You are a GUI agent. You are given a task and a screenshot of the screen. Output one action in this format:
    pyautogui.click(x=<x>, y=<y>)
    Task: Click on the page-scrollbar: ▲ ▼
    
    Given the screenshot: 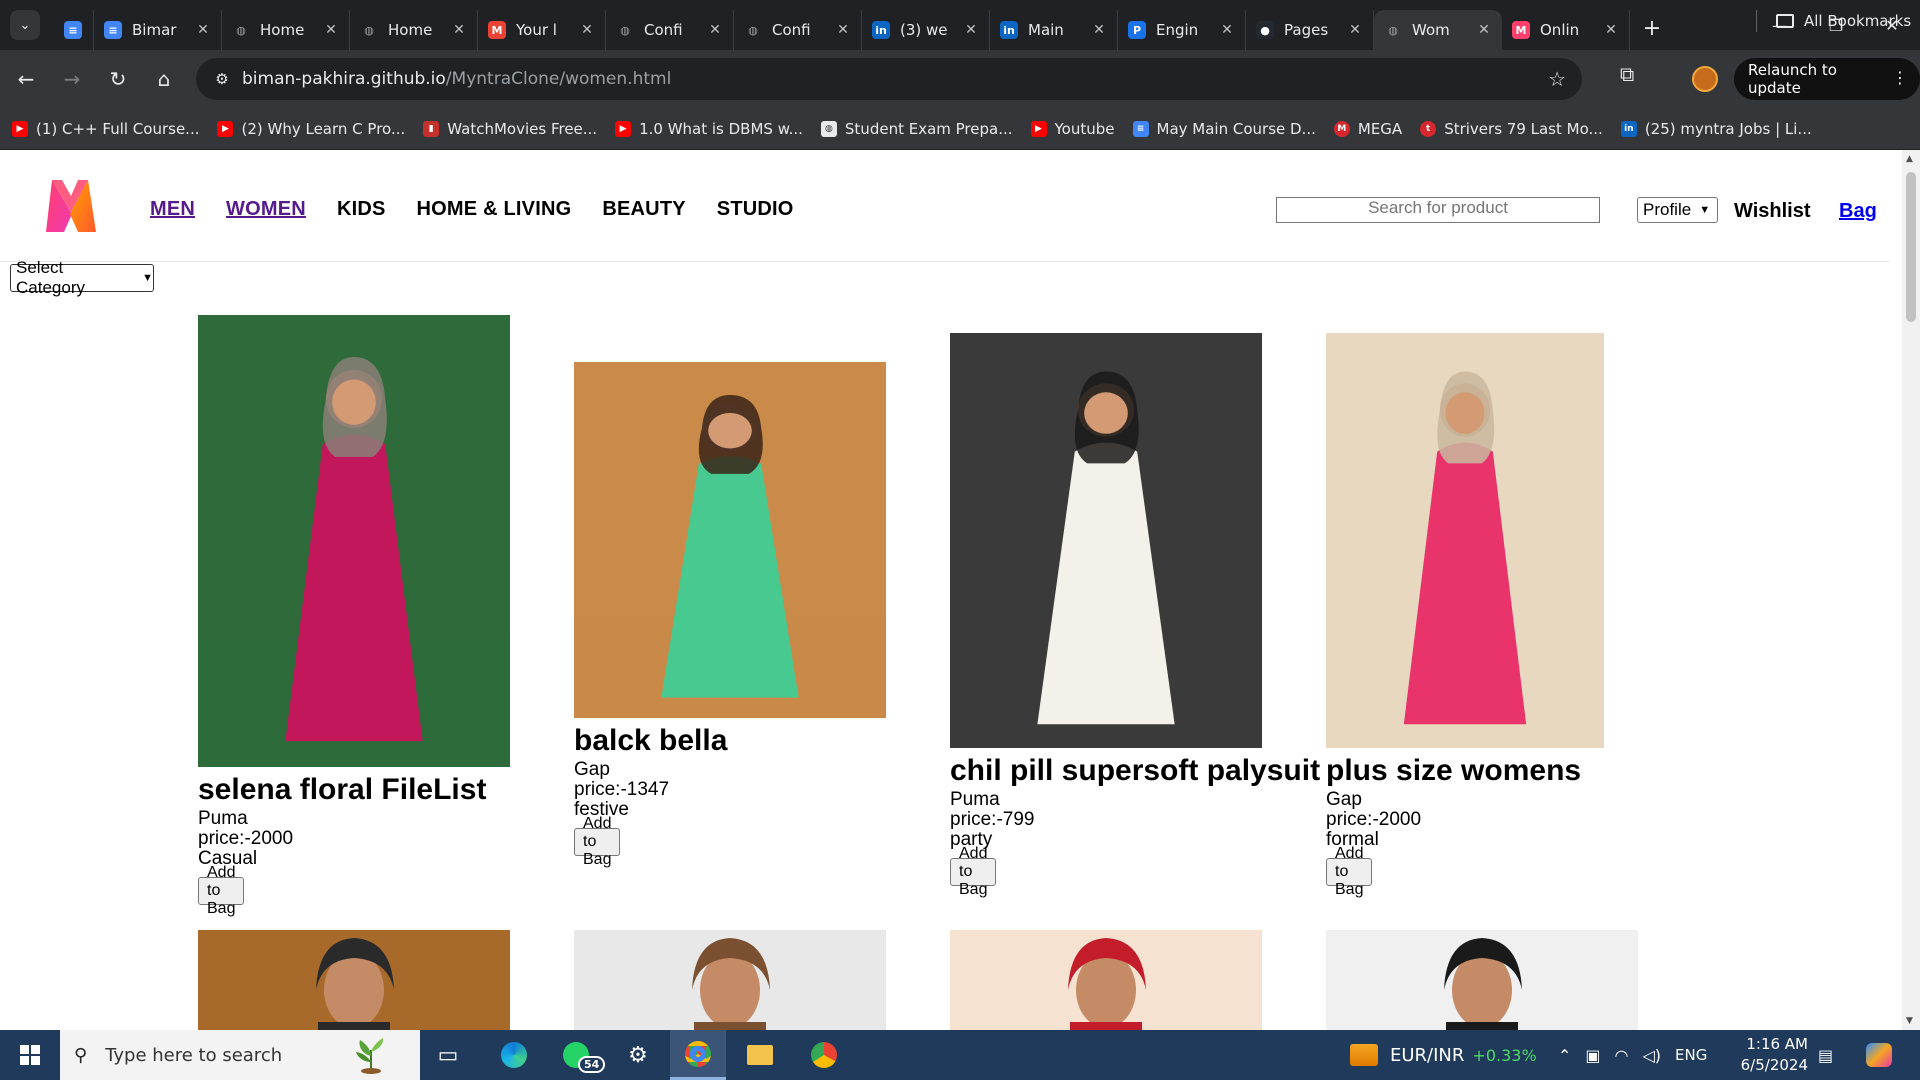 What is the action you would take?
    pyautogui.click(x=1911, y=590)
    